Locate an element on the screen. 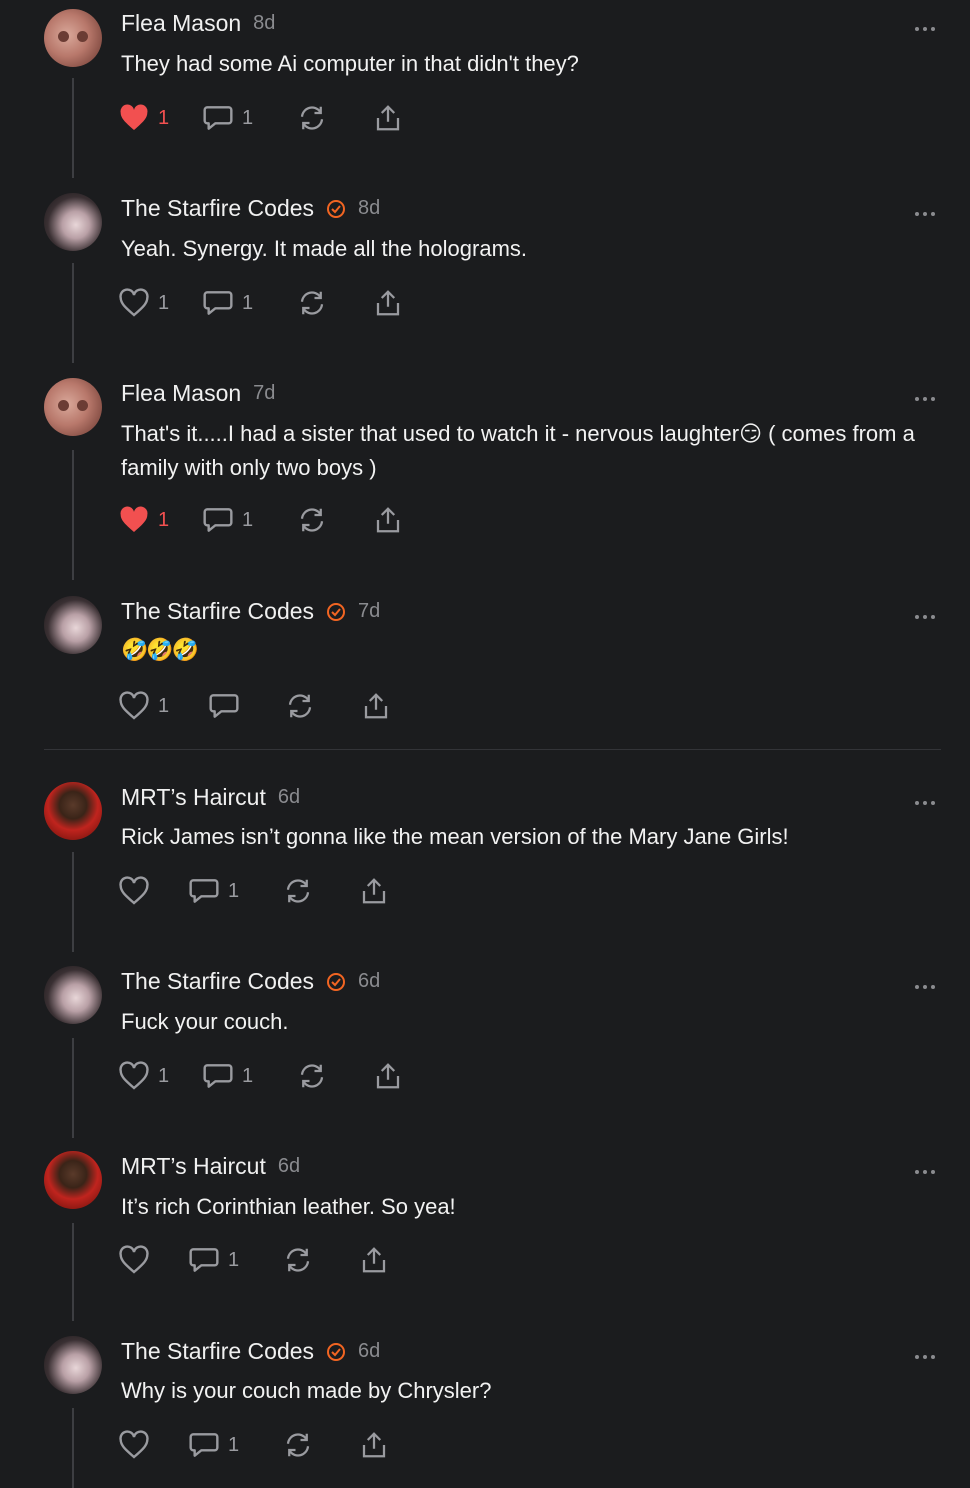 The height and width of the screenshot is (1488, 970). timestamp: 8d is located at coordinates (369, 208).